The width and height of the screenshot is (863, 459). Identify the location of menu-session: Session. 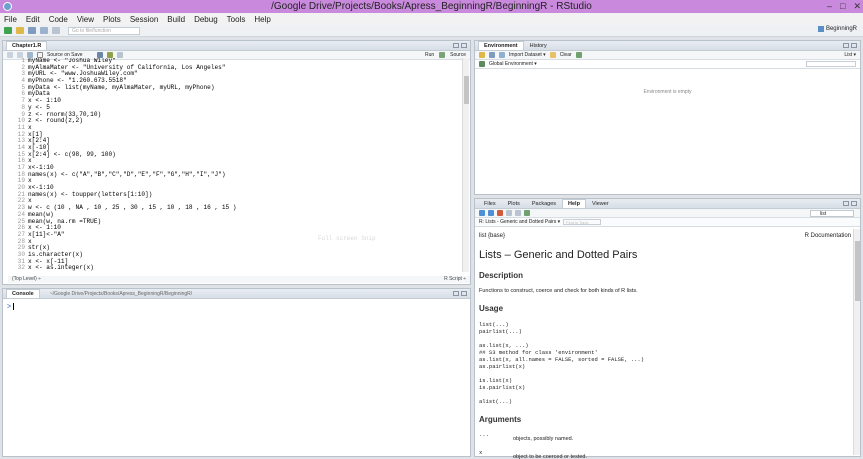
(144, 19).